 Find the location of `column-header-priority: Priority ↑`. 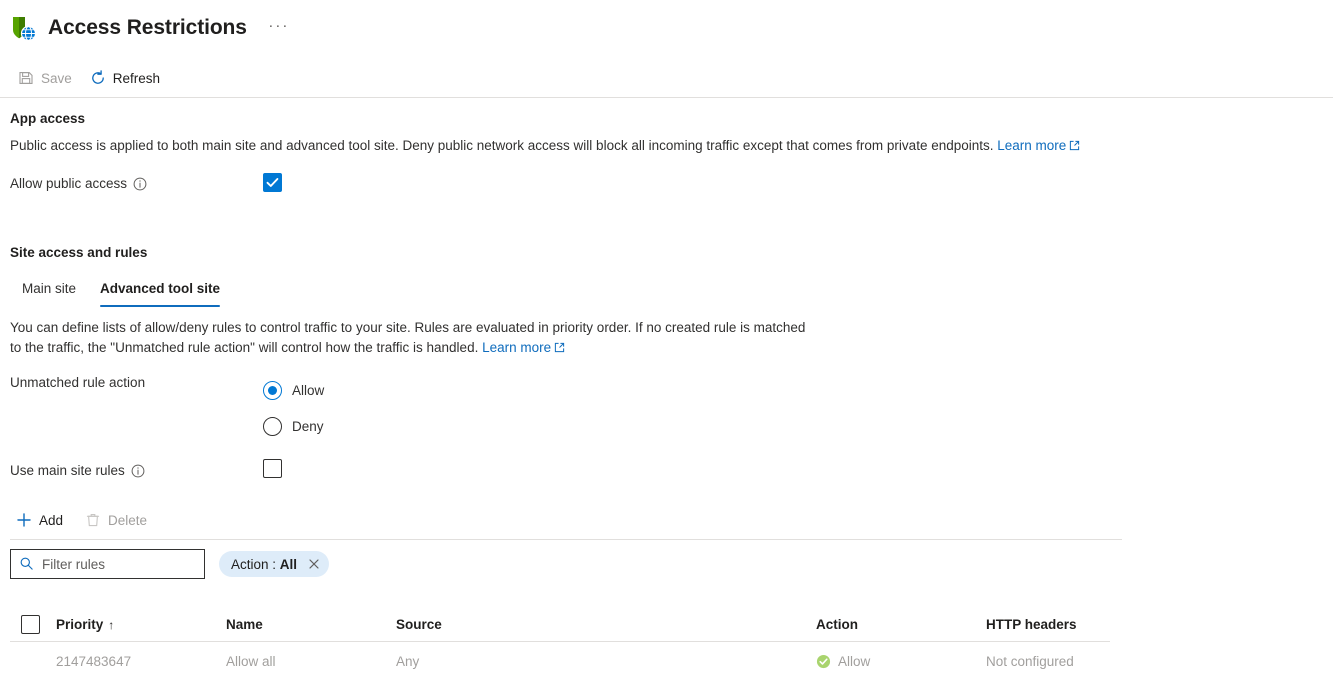

column-header-priority: Priority ↑ is located at coordinates (141, 624).